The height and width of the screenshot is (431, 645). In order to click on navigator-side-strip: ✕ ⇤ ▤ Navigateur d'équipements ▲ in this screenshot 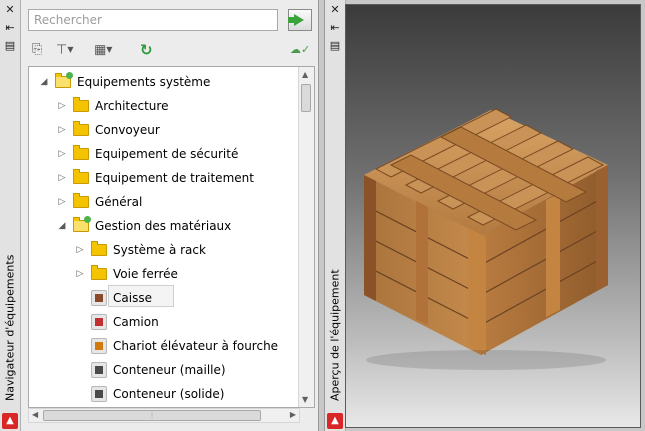, I will do `click(10, 215)`.